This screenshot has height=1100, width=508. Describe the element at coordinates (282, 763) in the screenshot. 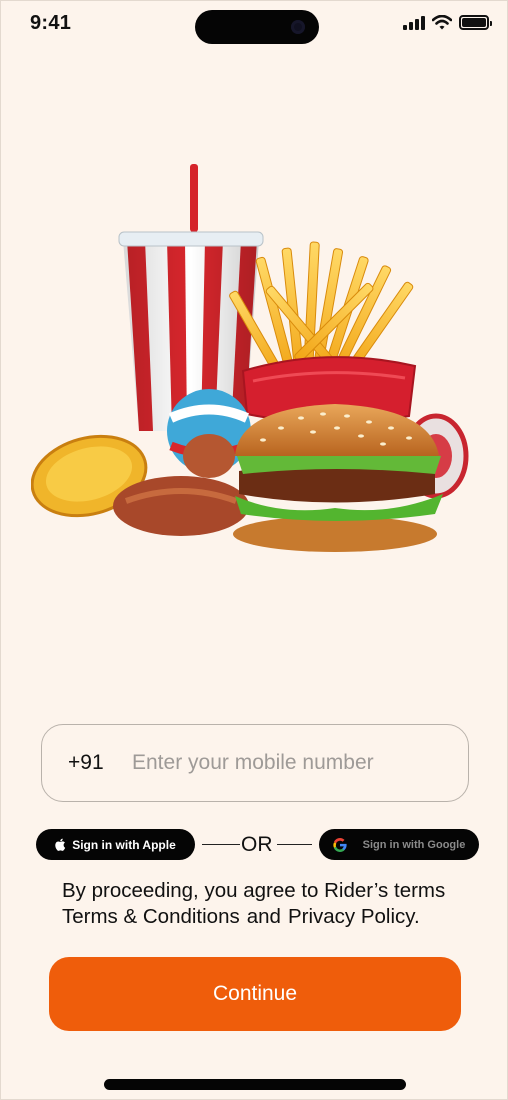

I see `mobile-number-input` at that location.